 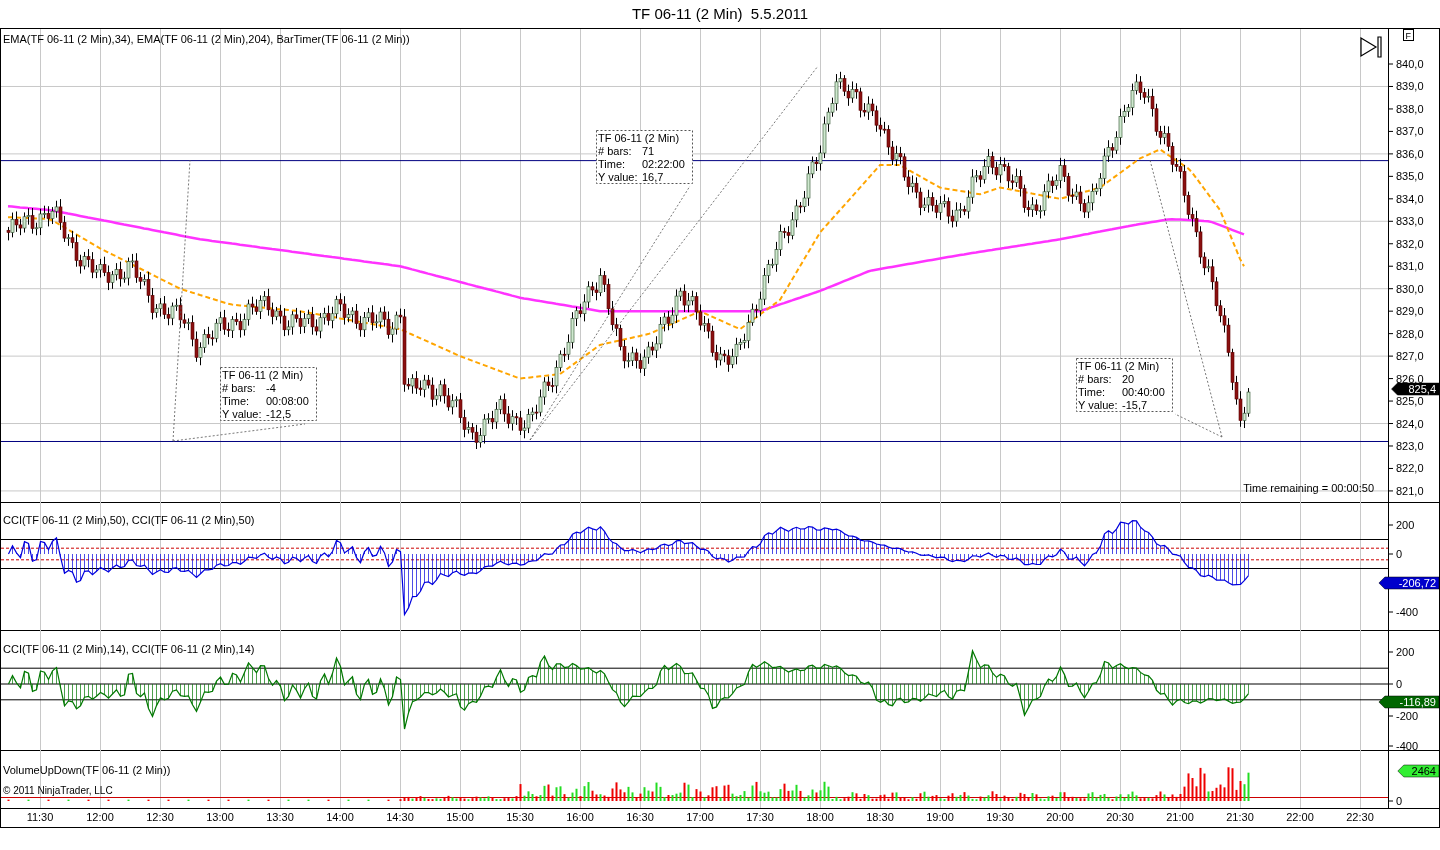 I want to click on measure-field-value: 71, so click(x=648, y=151).